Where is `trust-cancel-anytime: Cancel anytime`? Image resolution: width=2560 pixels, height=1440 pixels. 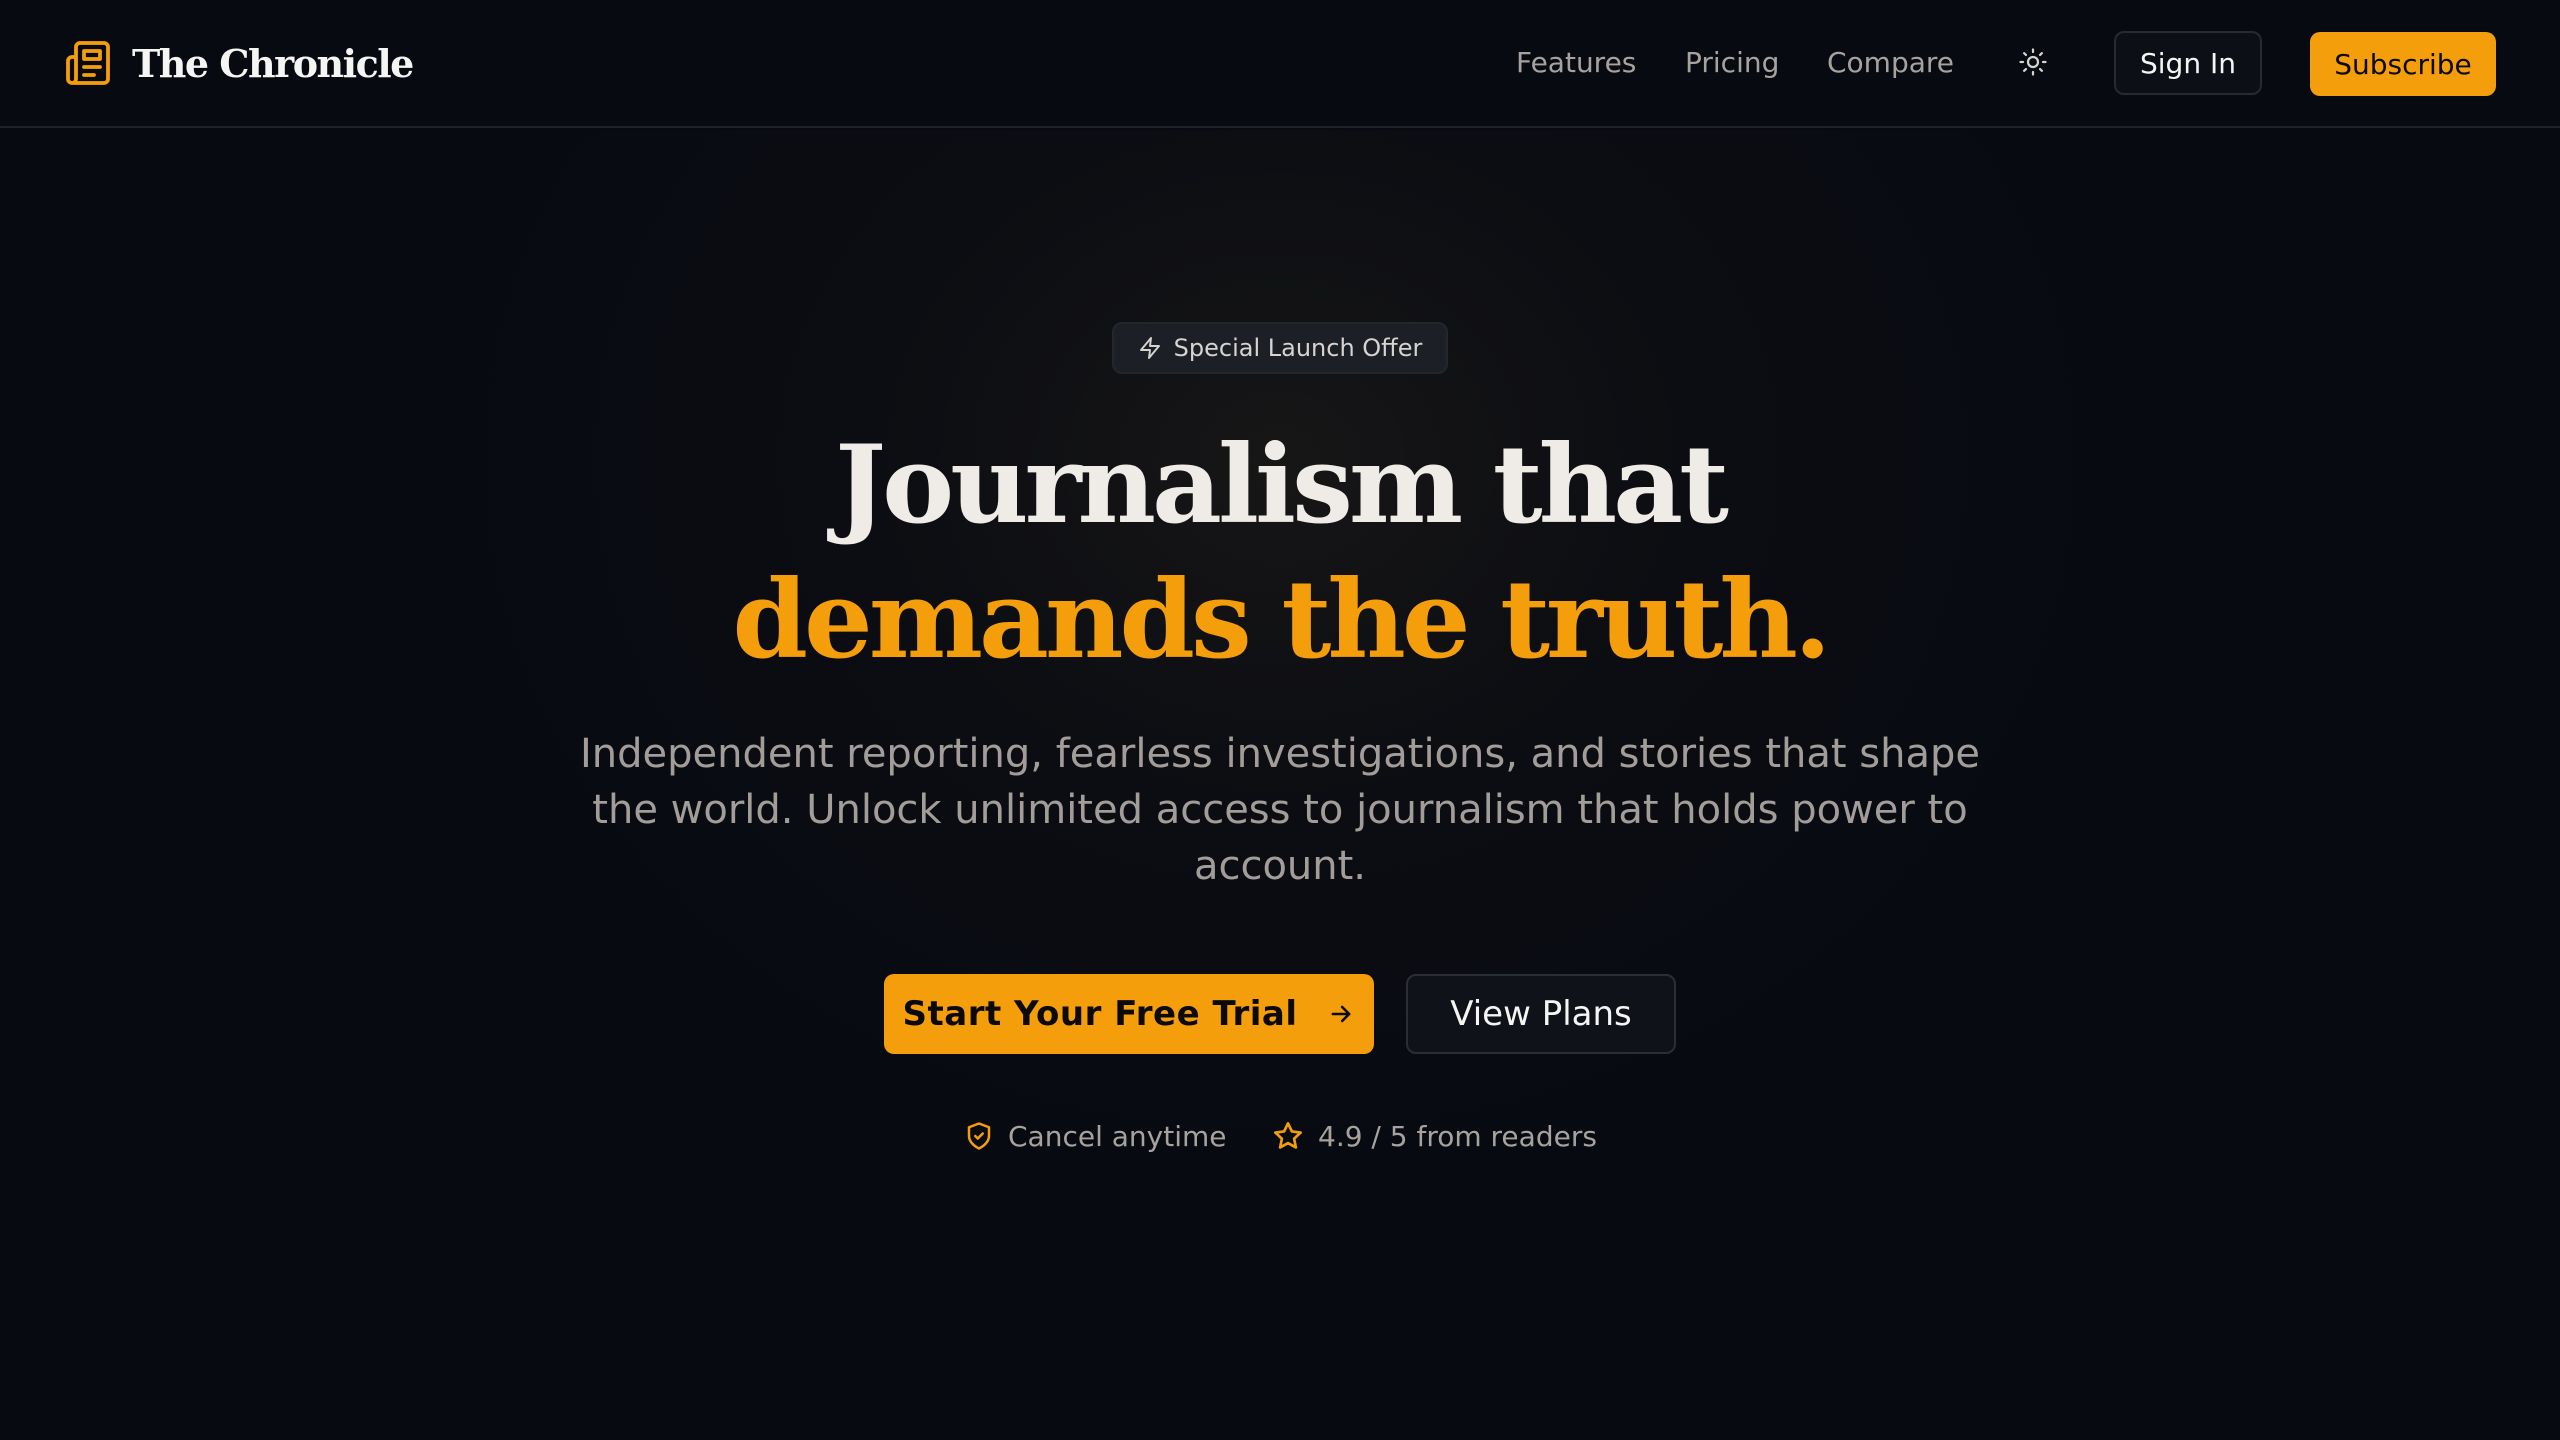 trust-cancel-anytime: Cancel anytime is located at coordinates (1095, 1136).